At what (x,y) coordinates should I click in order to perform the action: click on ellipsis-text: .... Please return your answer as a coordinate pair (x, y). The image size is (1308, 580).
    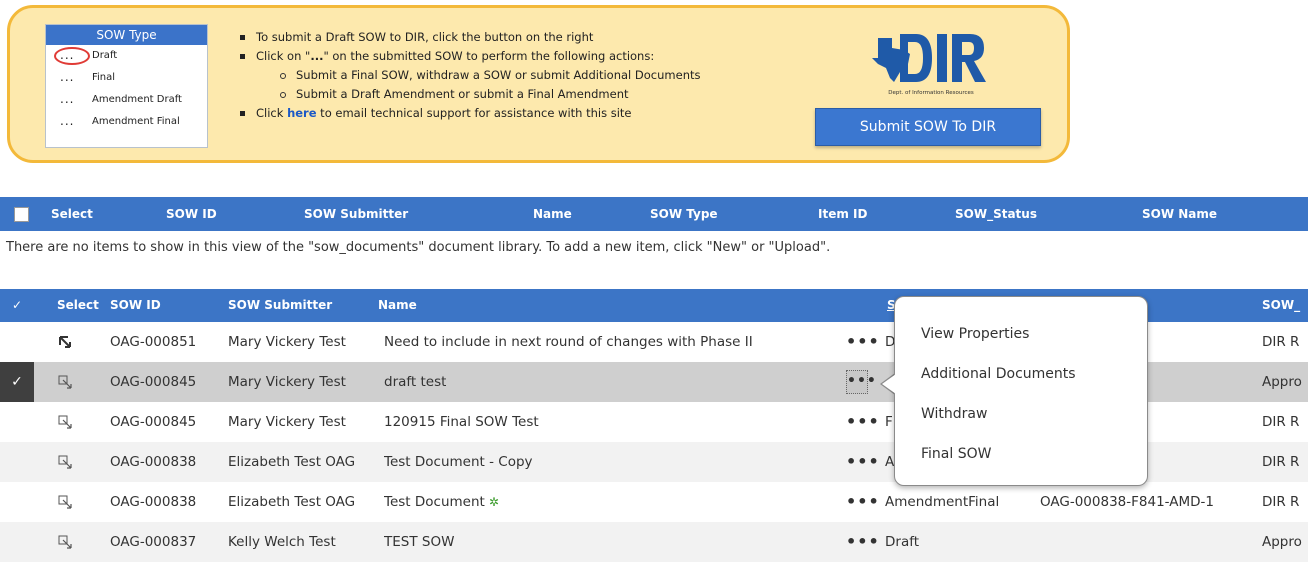
    Looking at the image, I should click on (317, 56).